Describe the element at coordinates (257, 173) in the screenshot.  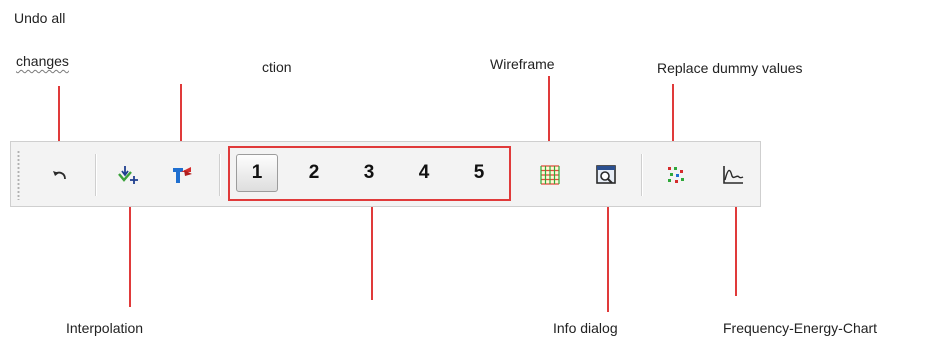
I see `view-1-button: 1` at that location.